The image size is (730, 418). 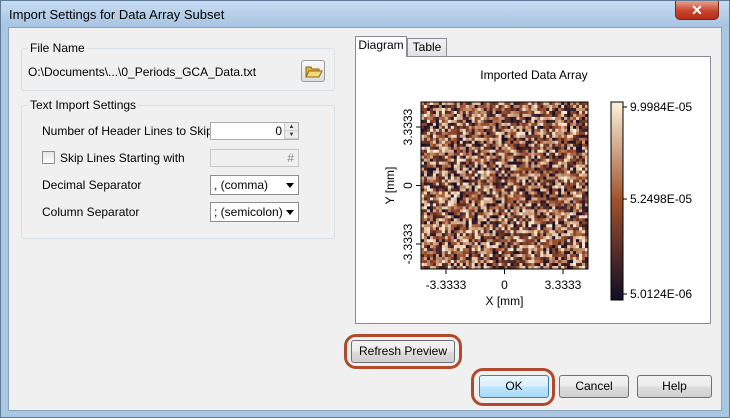 What do you see at coordinates (514, 386) in the screenshot?
I see `ok-button: OK` at bounding box center [514, 386].